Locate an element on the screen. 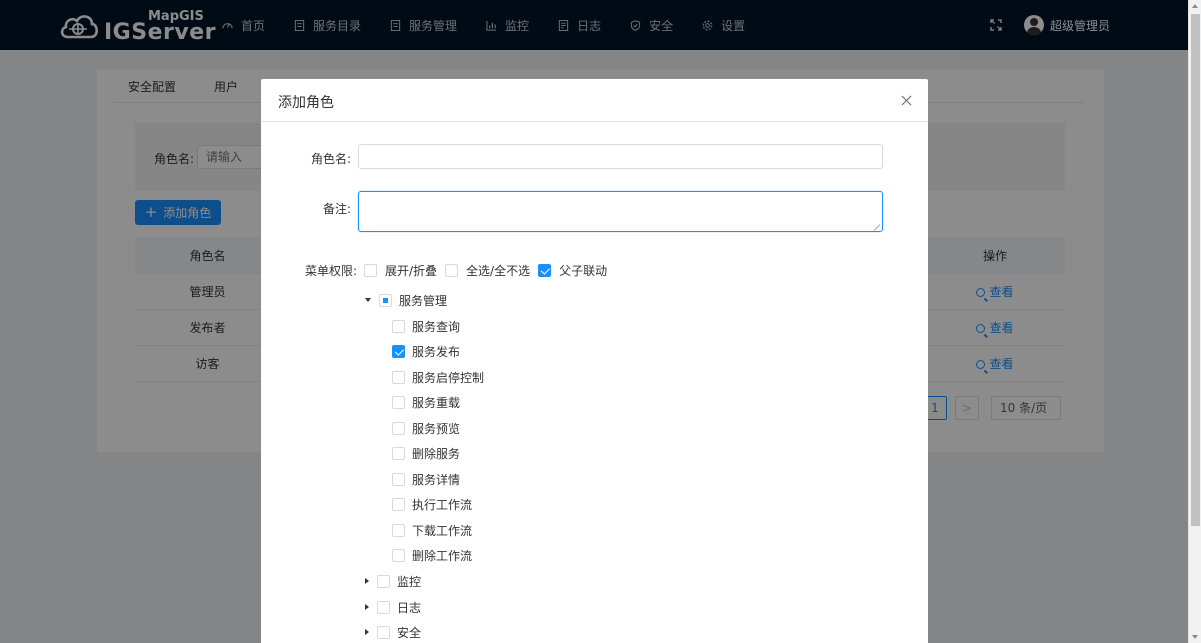  select-all-checkbox is located at coordinates (452, 270).